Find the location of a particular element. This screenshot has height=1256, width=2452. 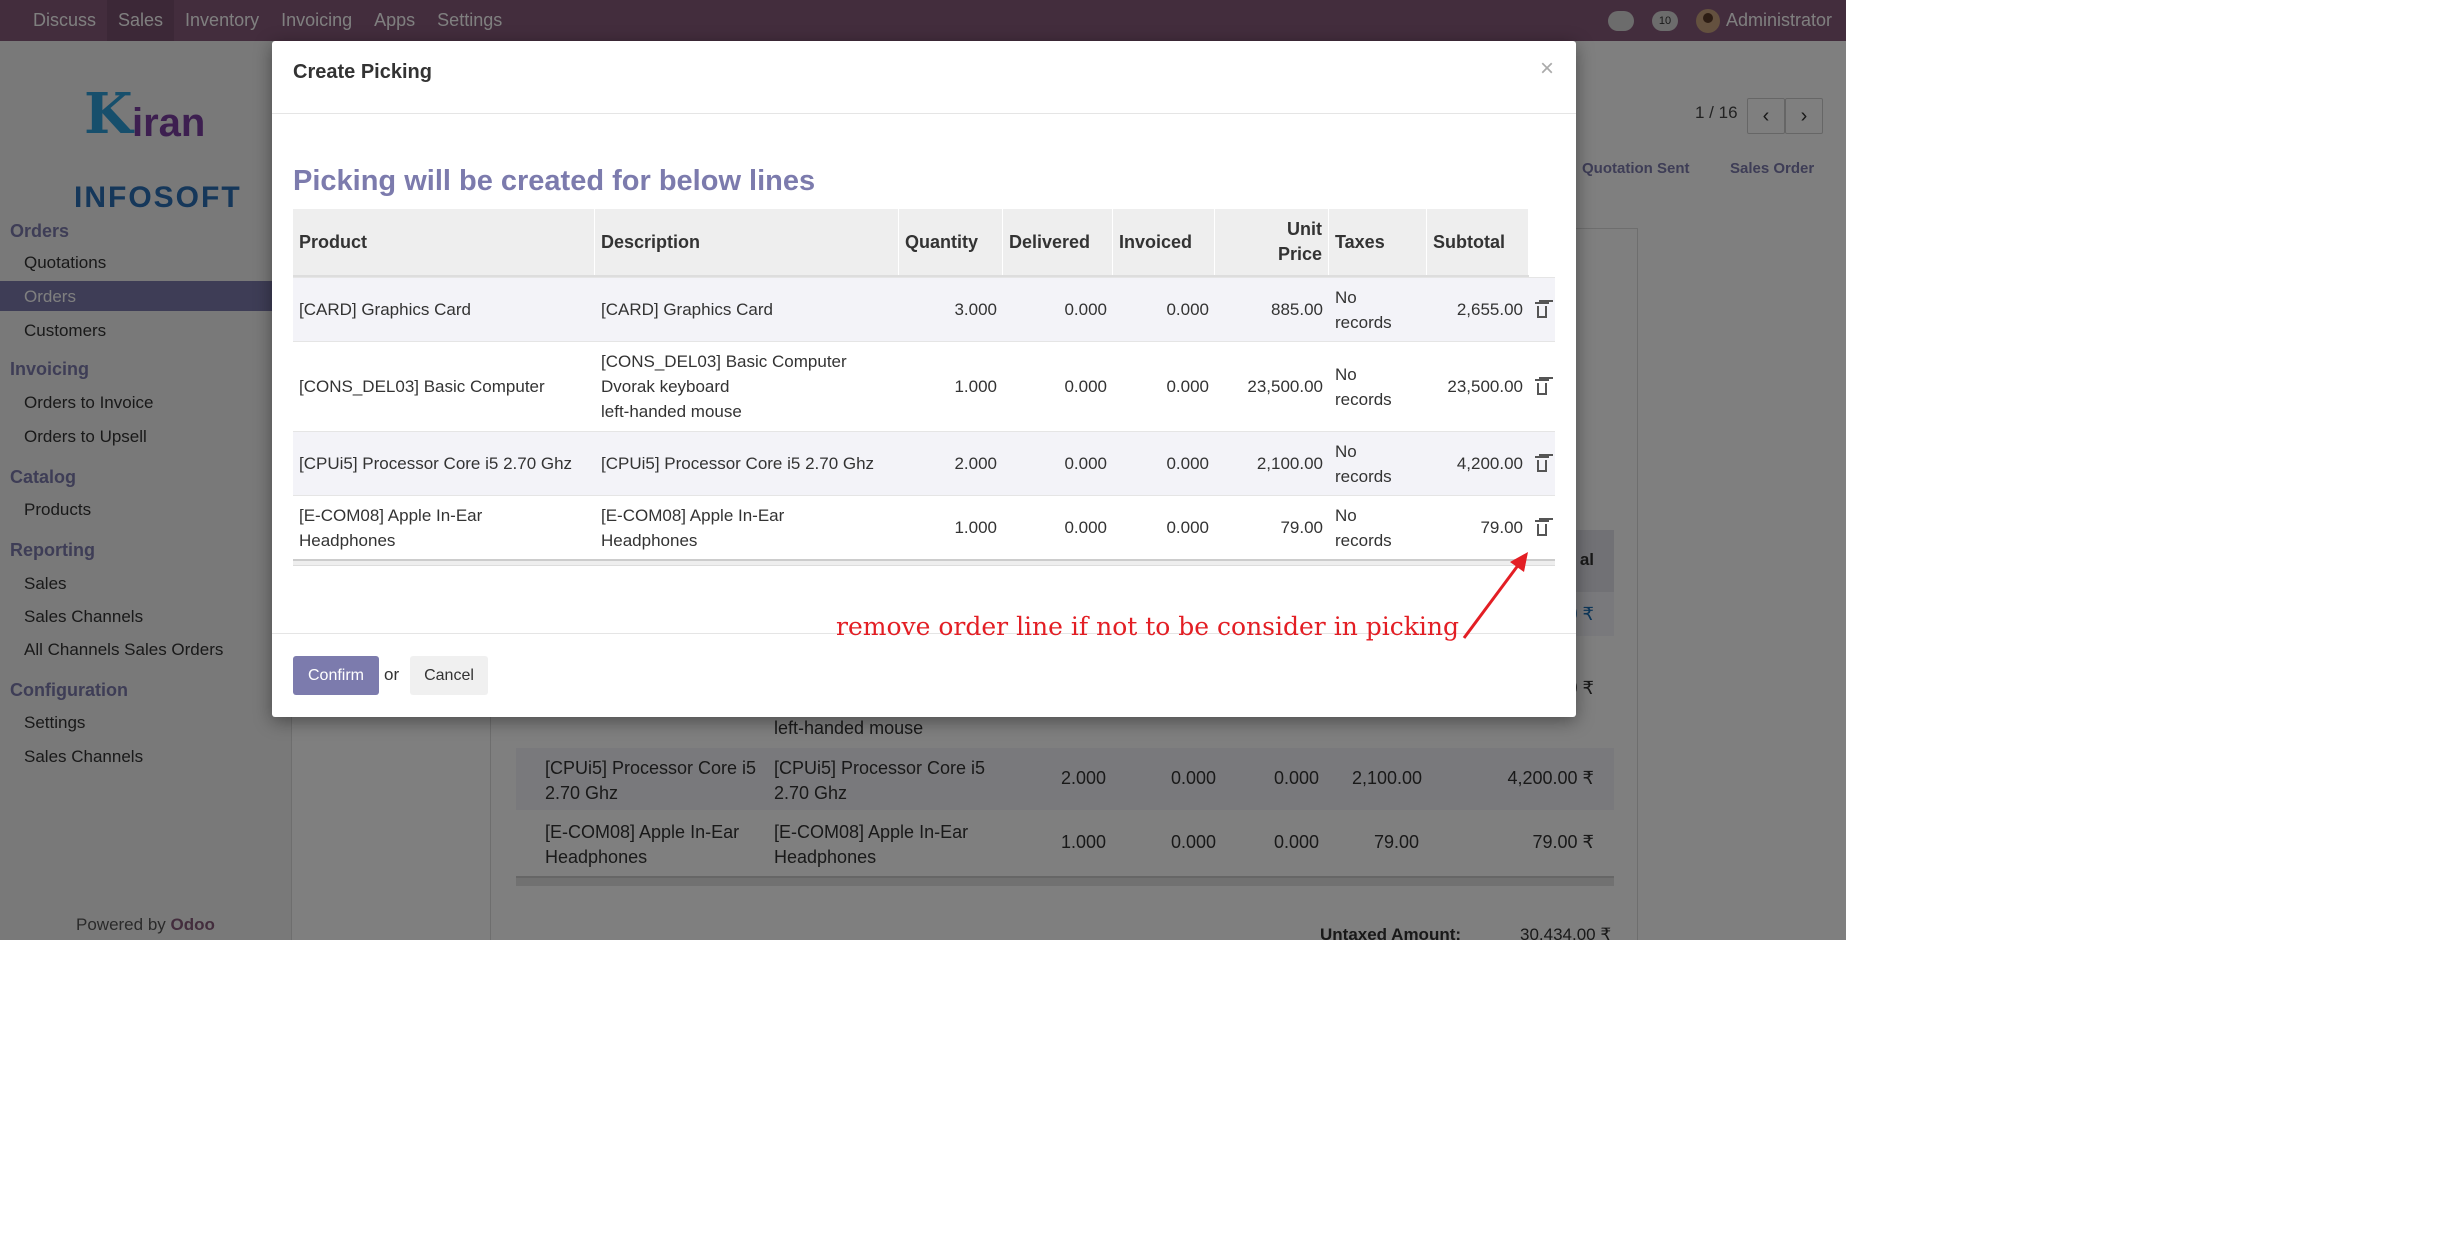

col-delivered: Delivered is located at coordinates (1058, 242).